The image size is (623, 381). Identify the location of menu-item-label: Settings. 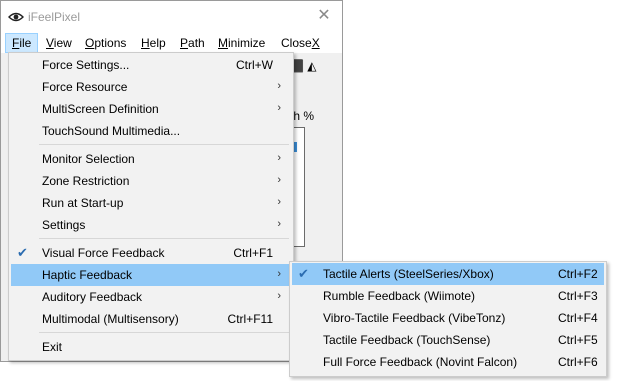
(64, 225).